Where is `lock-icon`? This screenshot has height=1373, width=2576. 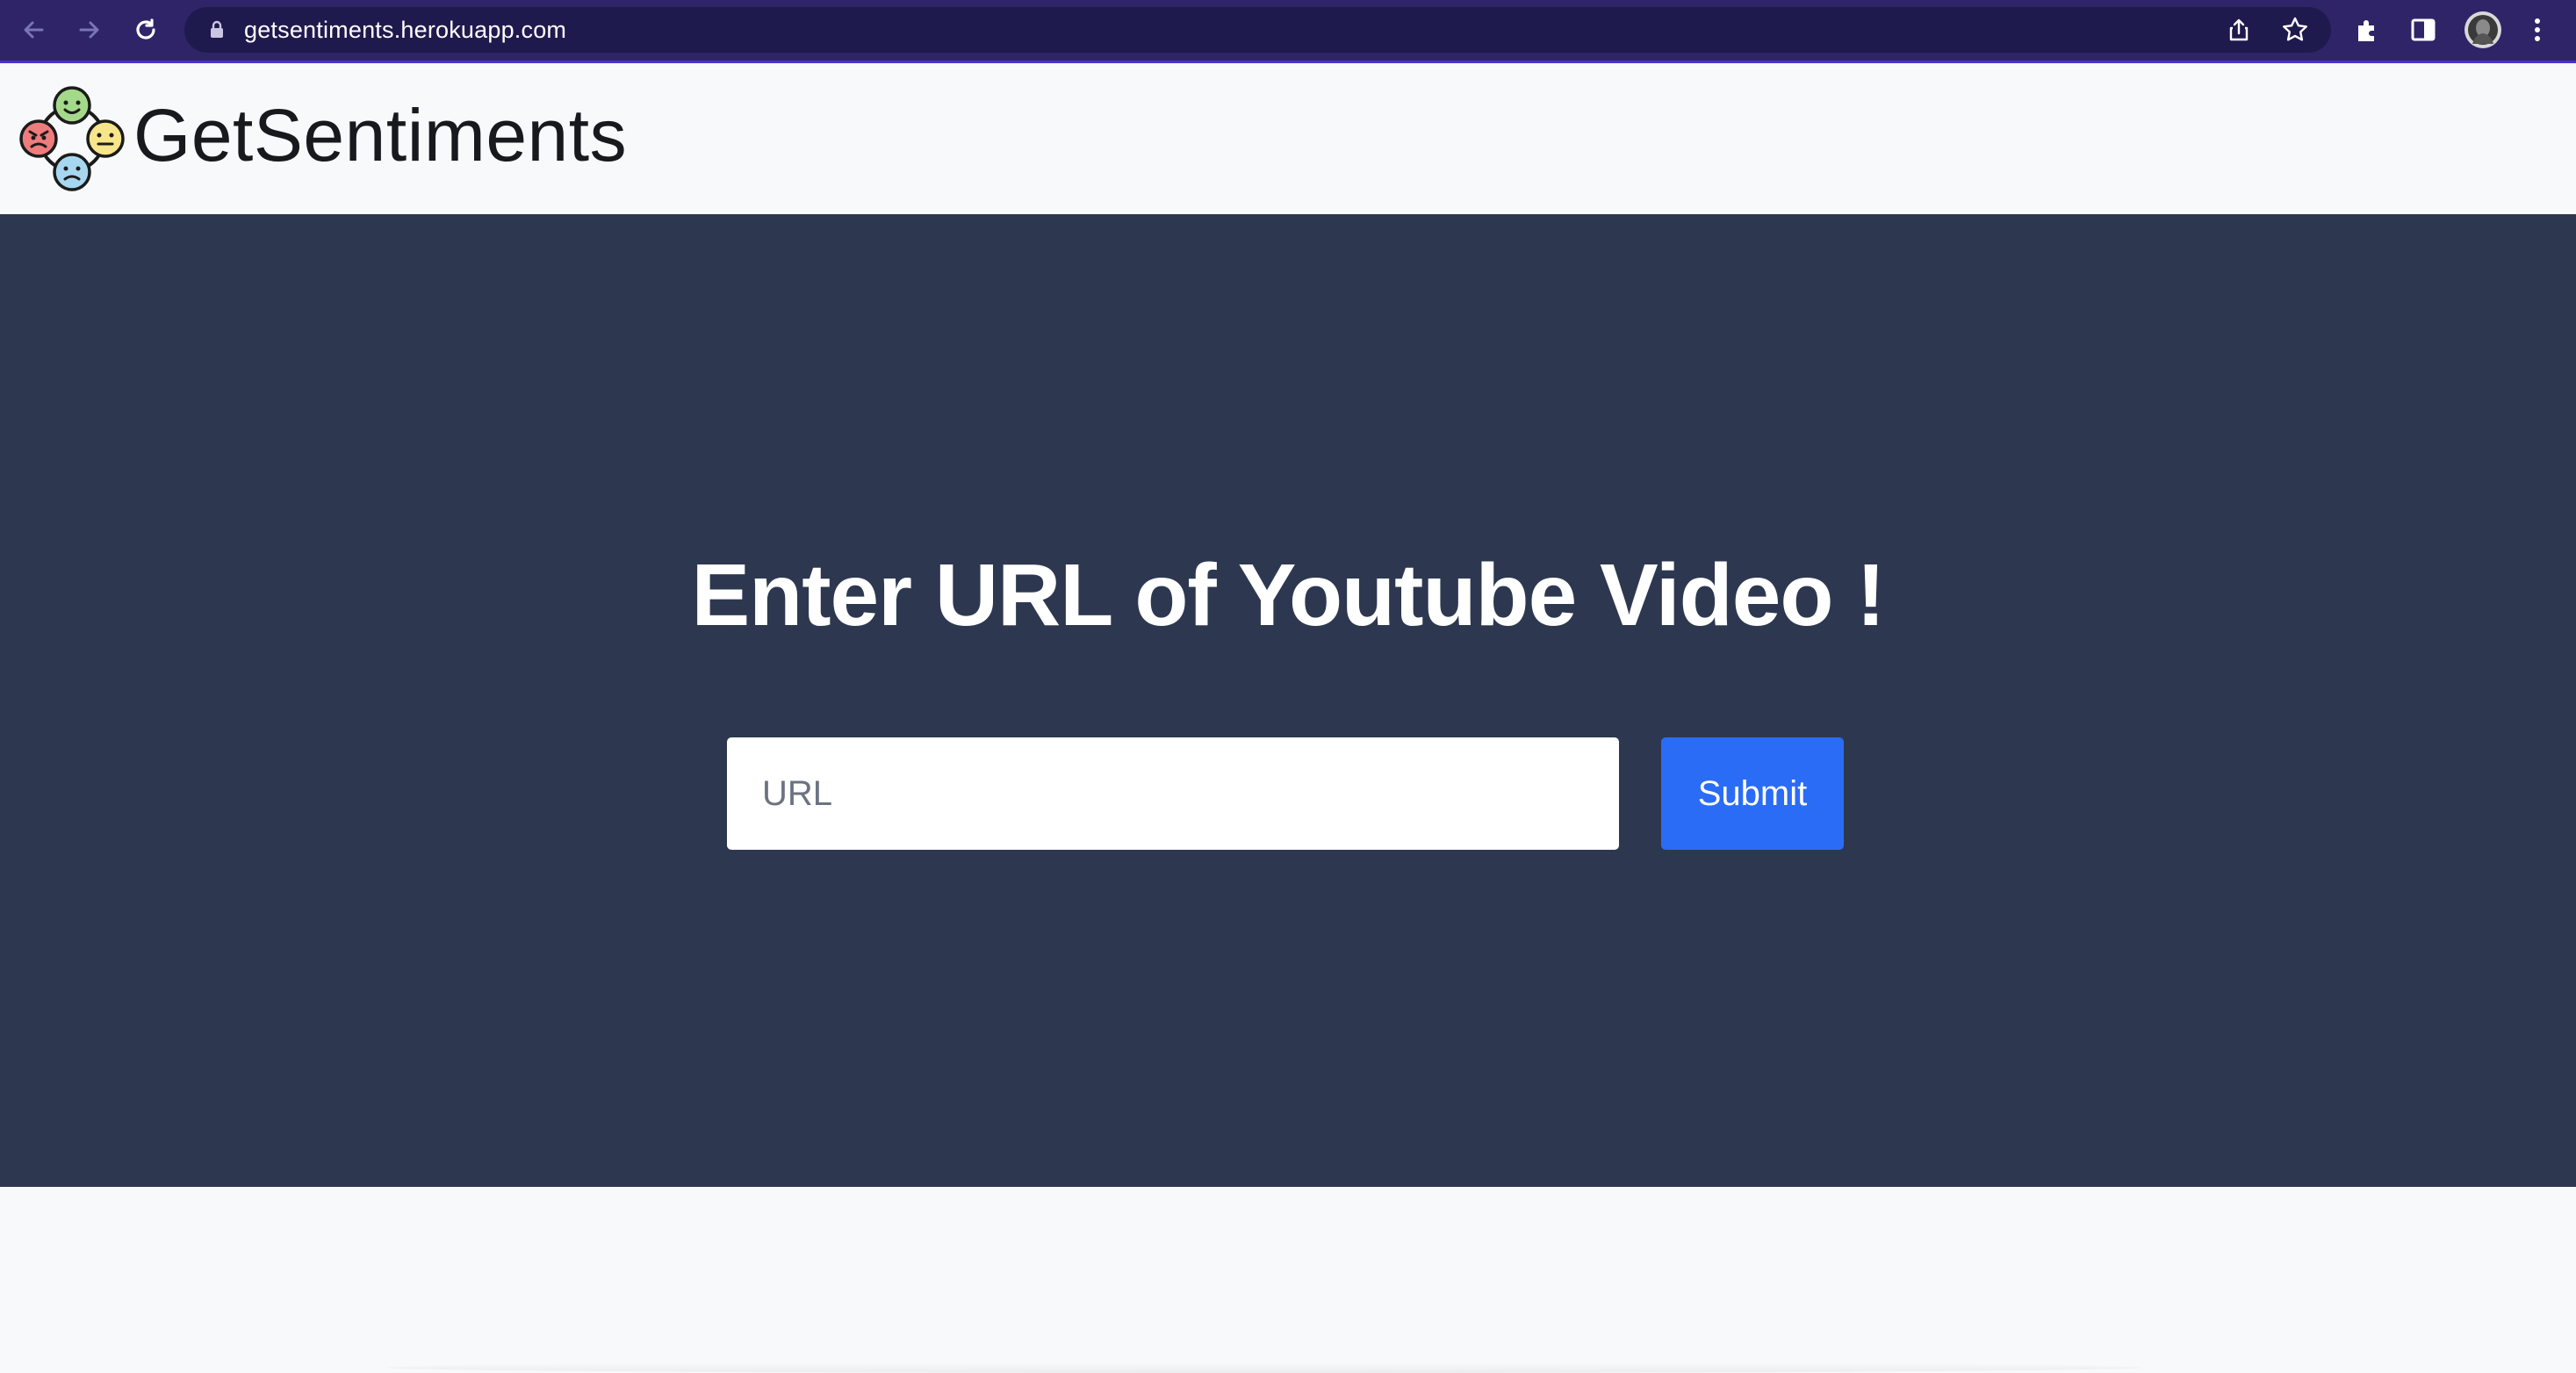
lock-icon is located at coordinates (216, 29).